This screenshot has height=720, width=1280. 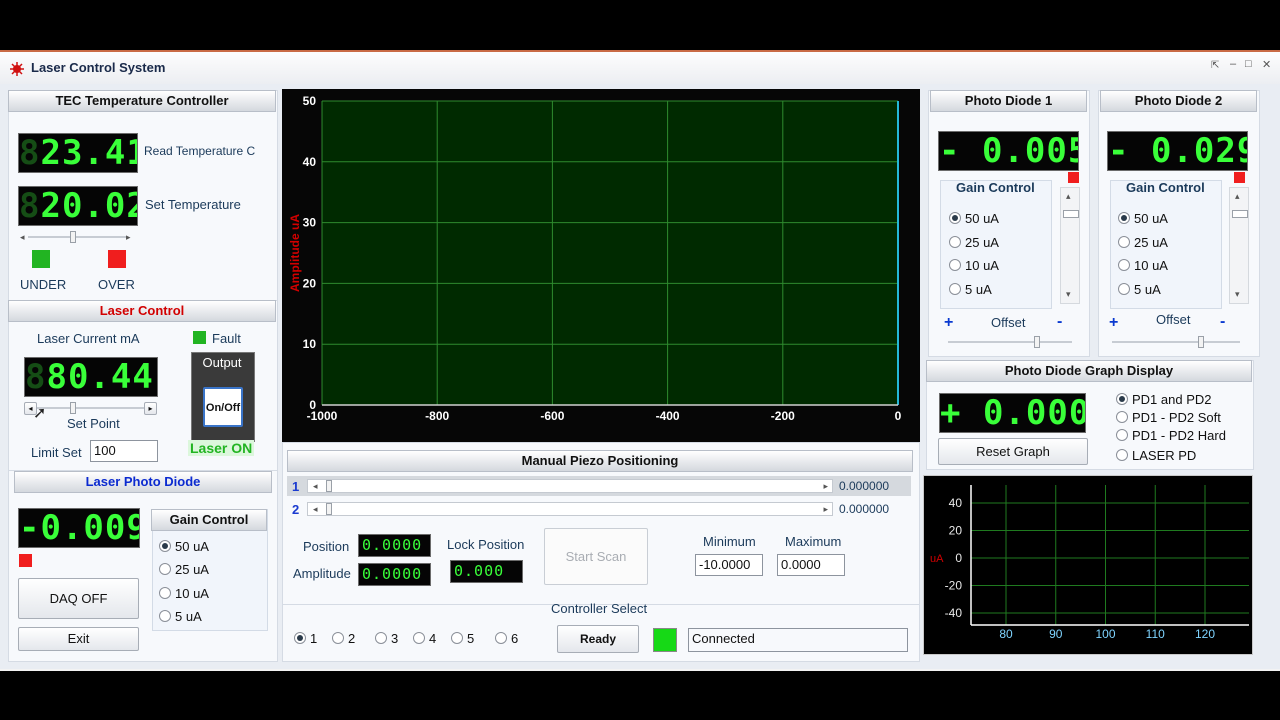 What do you see at coordinates (1143, 242) in the screenshot?
I see `pd2-gain-25: 25 uA` at bounding box center [1143, 242].